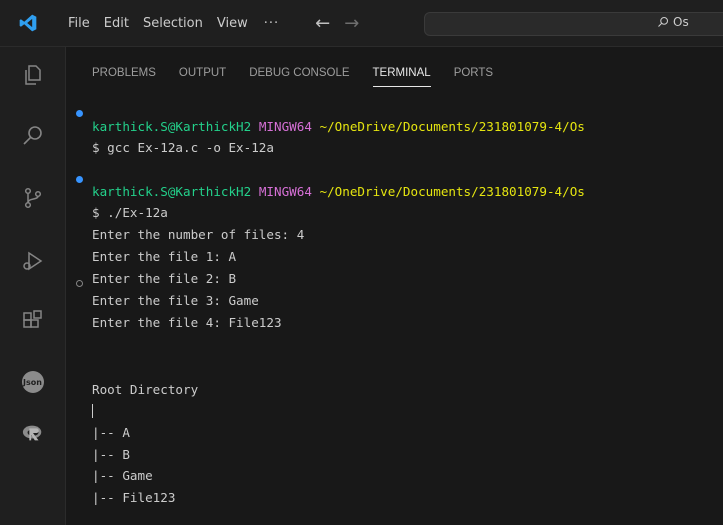  What do you see at coordinates (111, 432) in the screenshot?
I see `terminal-output-line: |-- A` at bounding box center [111, 432].